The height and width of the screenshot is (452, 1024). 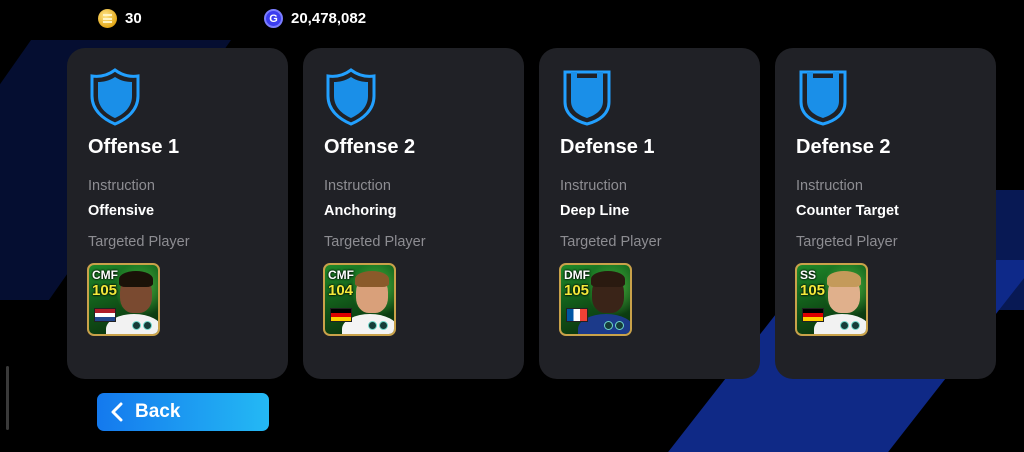 What do you see at coordinates (595, 211) in the screenshot?
I see `instruction-value: Deep Line` at bounding box center [595, 211].